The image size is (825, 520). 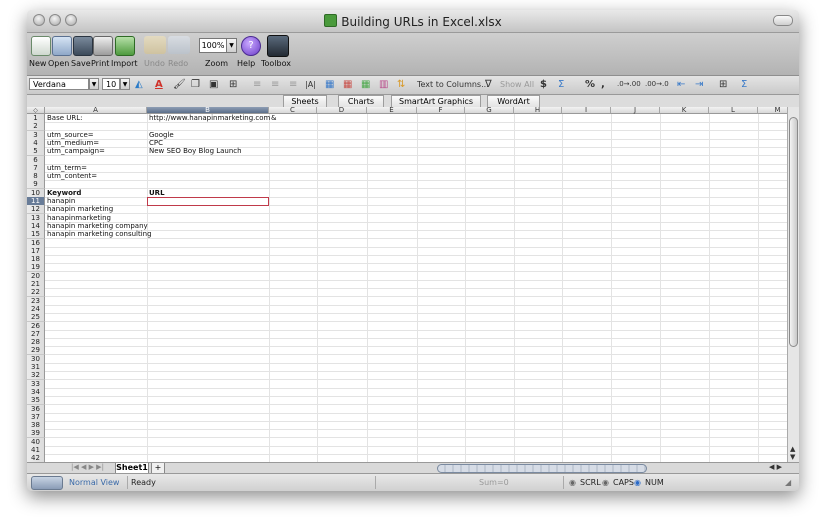 What do you see at coordinates (421, 22) in the screenshot?
I see `window-title-text: Building URLs in Excel.xlsx` at bounding box center [421, 22].